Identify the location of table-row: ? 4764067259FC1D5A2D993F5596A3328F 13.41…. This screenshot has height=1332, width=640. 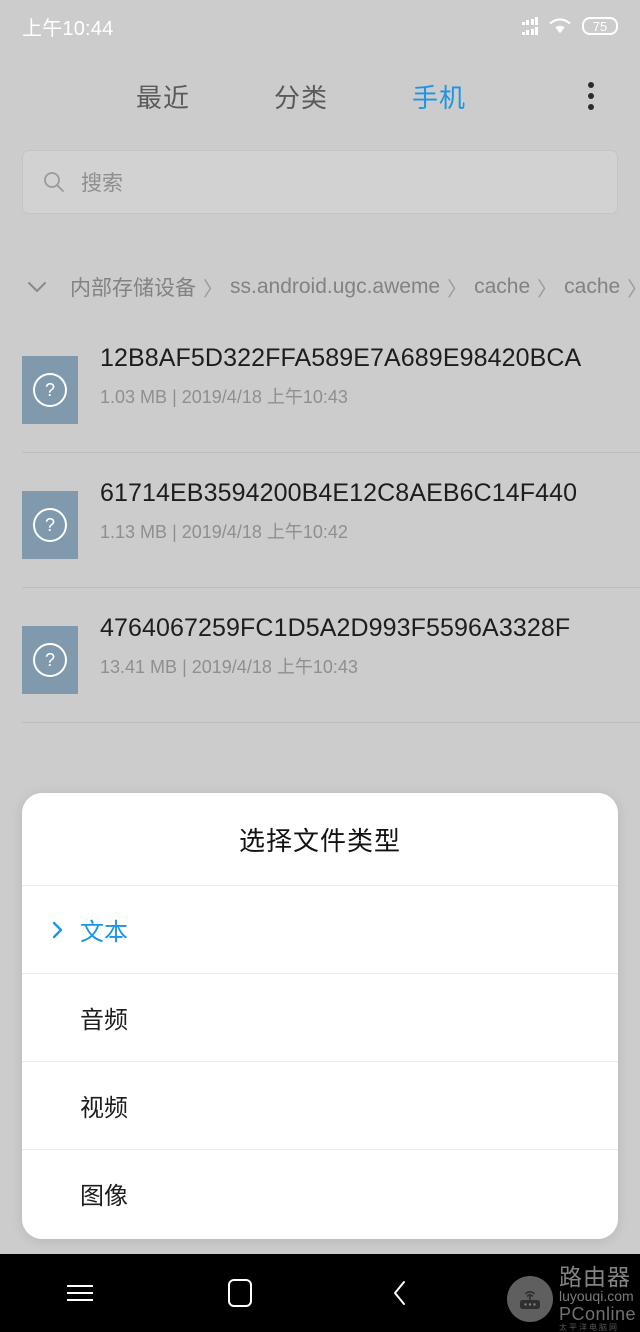
(320, 655).